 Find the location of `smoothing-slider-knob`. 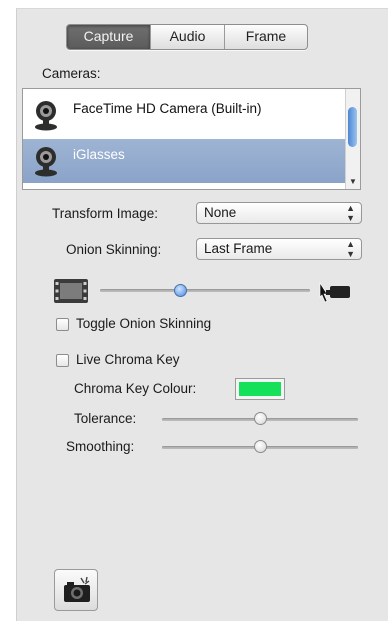

smoothing-slider-knob is located at coordinates (260, 446).